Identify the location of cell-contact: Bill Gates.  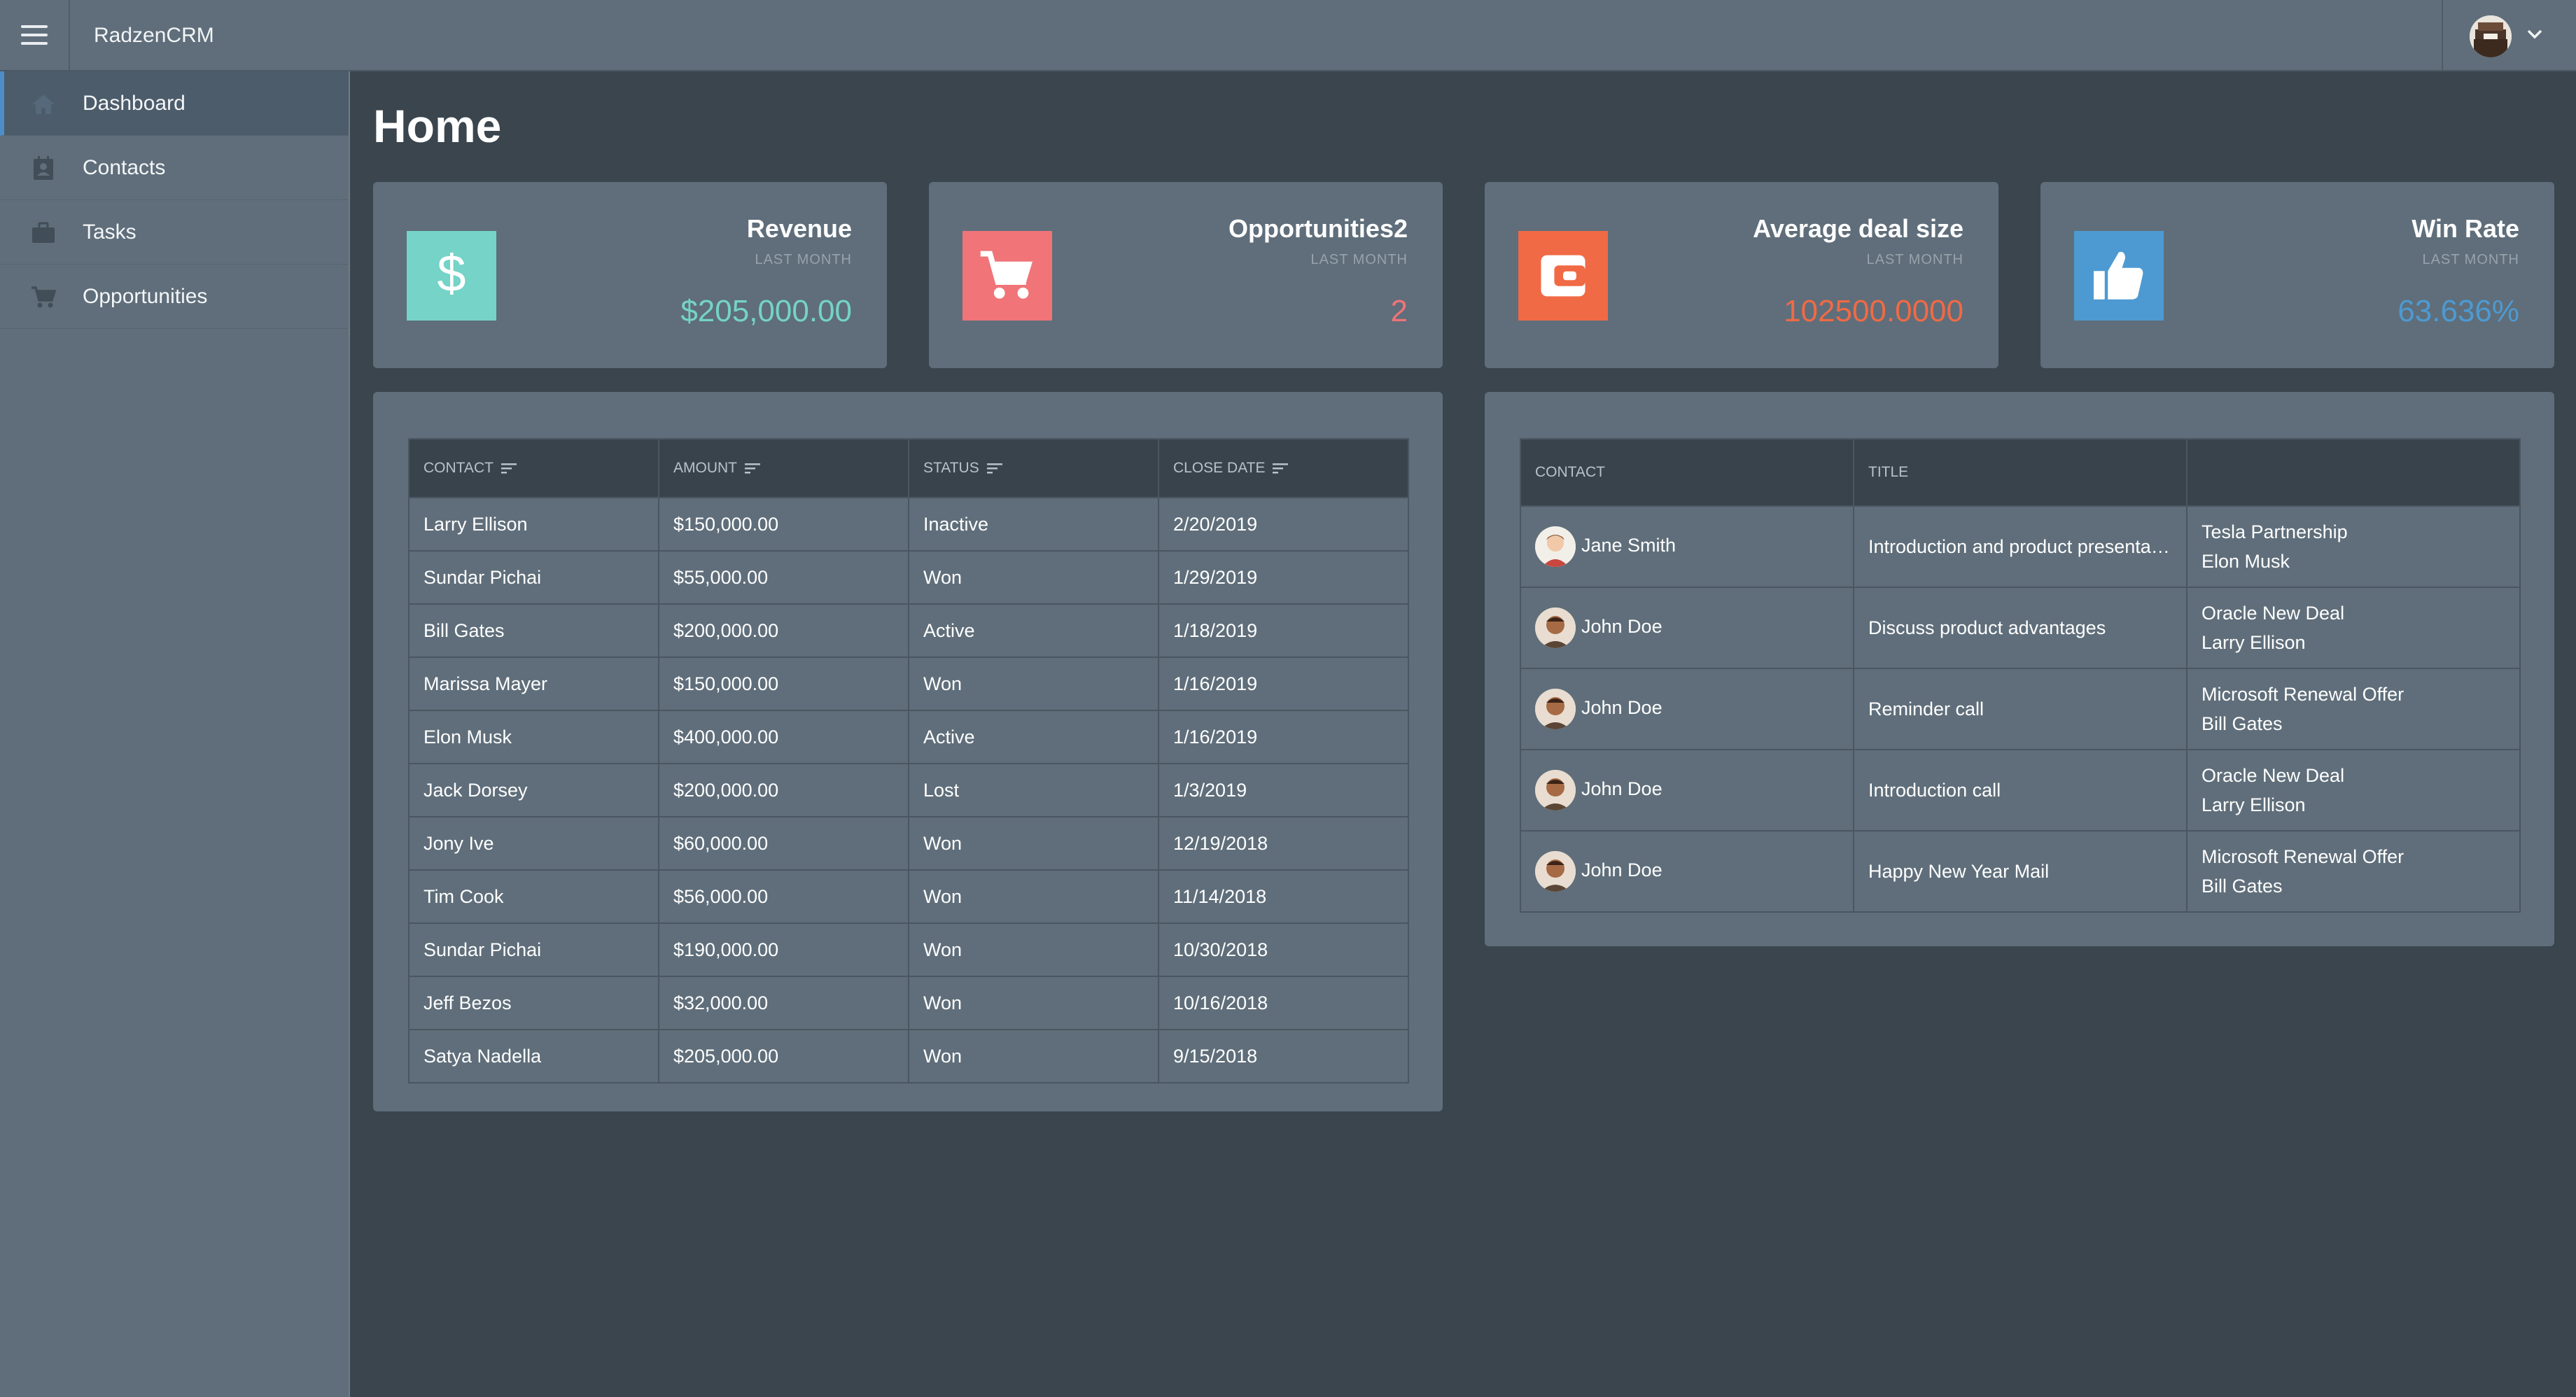
(534, 630).